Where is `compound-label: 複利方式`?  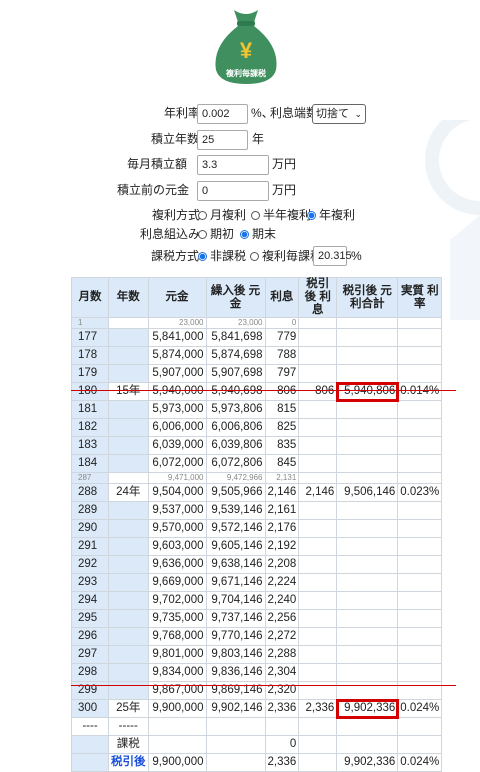 compound-label: 複利方式 is located at coordinates (176, 215).